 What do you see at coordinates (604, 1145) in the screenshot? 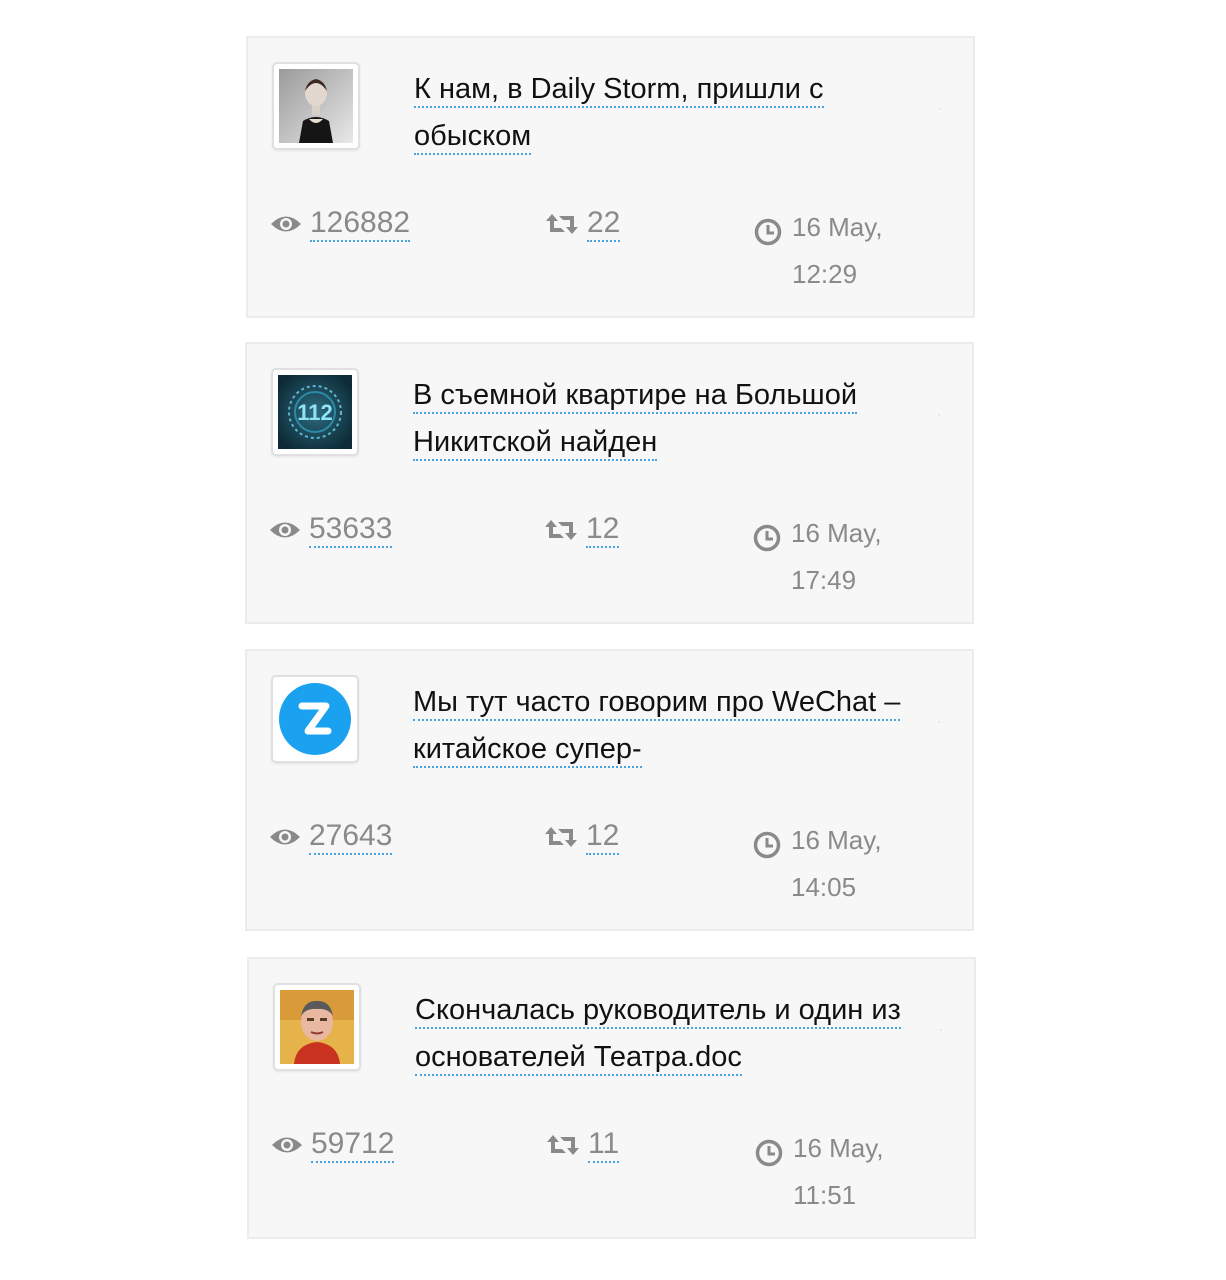
I see `reposts-count: 11` at bounding box center [604, 1145].